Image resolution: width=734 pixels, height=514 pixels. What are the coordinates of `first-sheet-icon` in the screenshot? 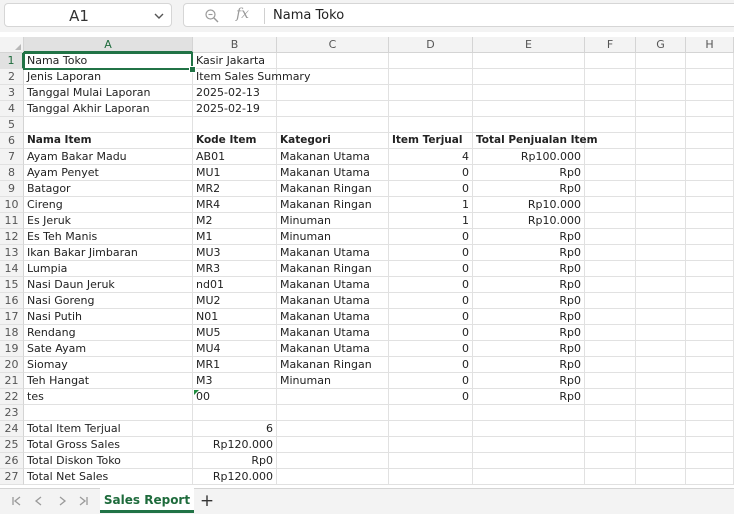 It's located at (17, 501).